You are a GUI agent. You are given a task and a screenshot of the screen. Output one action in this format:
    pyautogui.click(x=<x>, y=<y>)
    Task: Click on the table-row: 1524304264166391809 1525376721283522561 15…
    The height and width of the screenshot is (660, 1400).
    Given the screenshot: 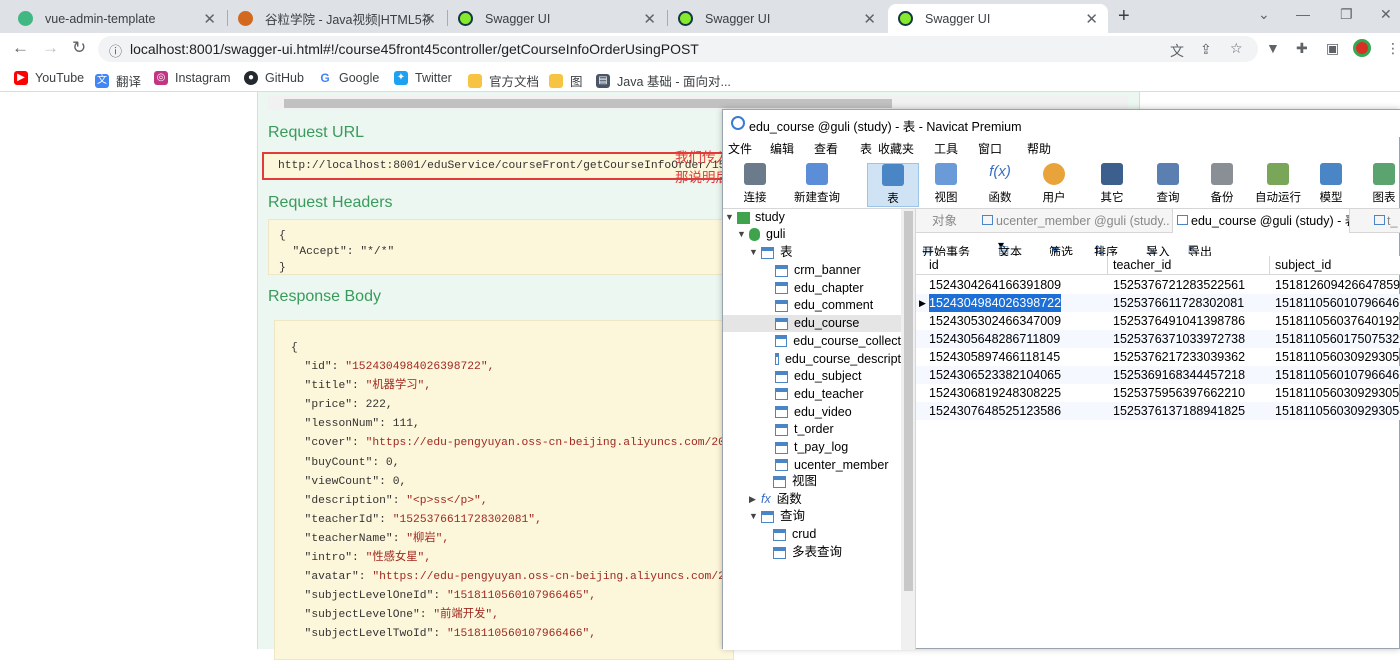 What is the action you would take?
    pyautogui.click(x=1158, y=285)
    